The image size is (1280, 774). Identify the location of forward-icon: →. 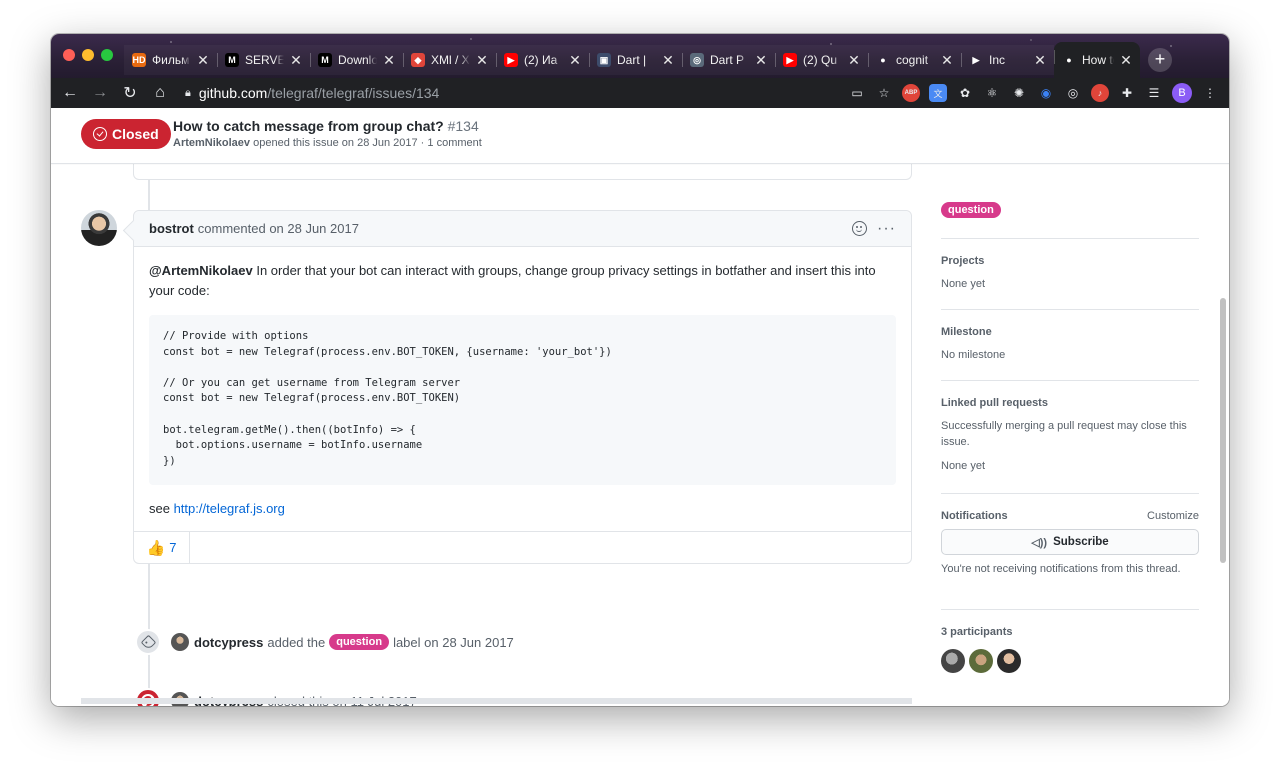
(100, 93).